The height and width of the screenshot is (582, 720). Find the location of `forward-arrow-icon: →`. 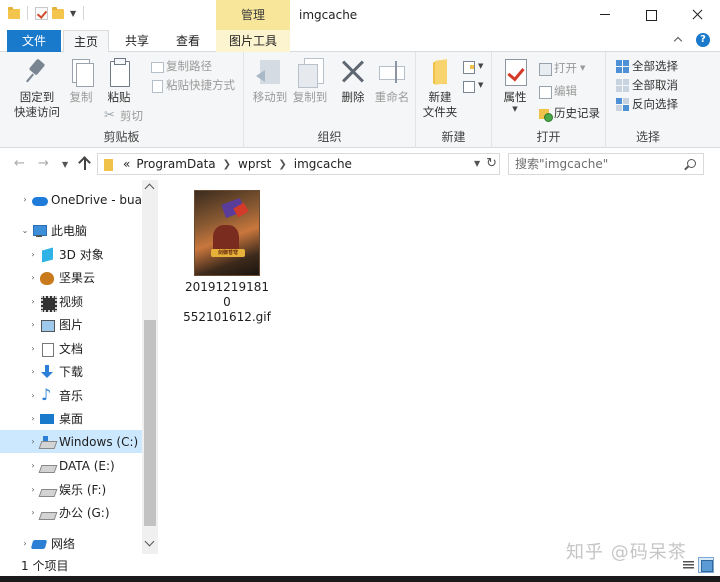

forward-arrow-icon: → is located at coordinates (43, 163).